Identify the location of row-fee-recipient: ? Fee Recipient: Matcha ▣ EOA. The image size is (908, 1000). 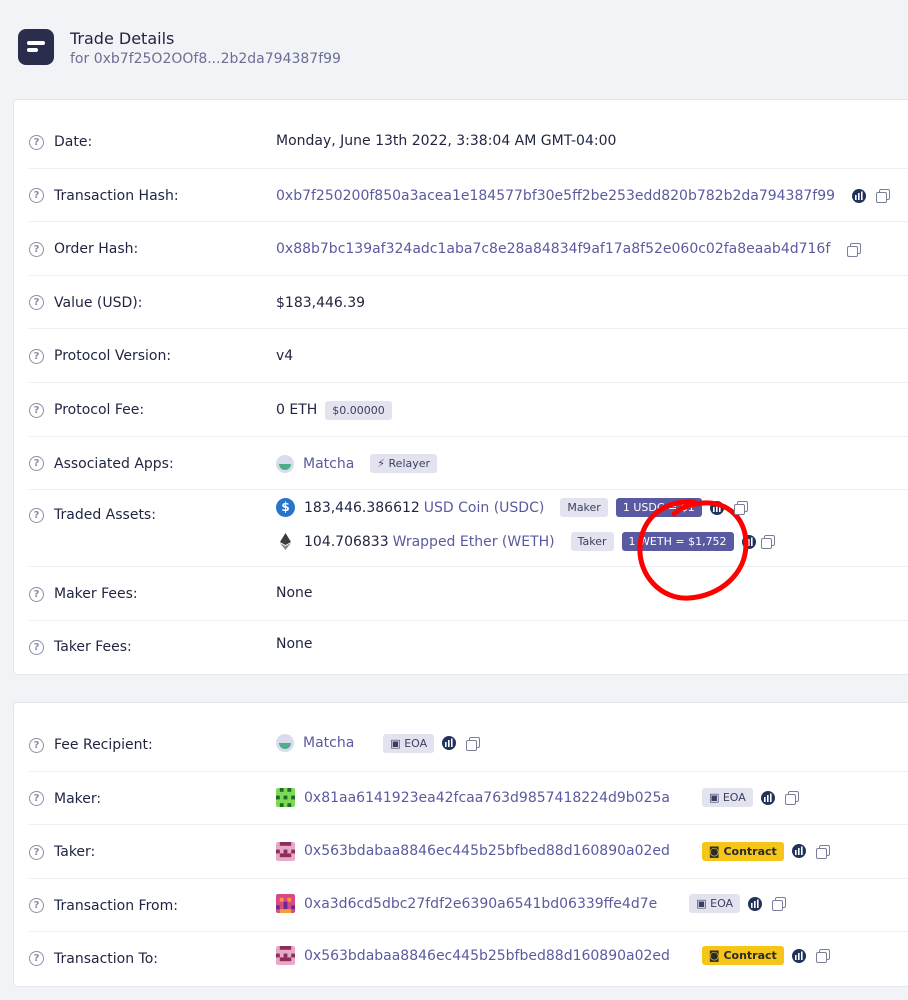
(468, 745).